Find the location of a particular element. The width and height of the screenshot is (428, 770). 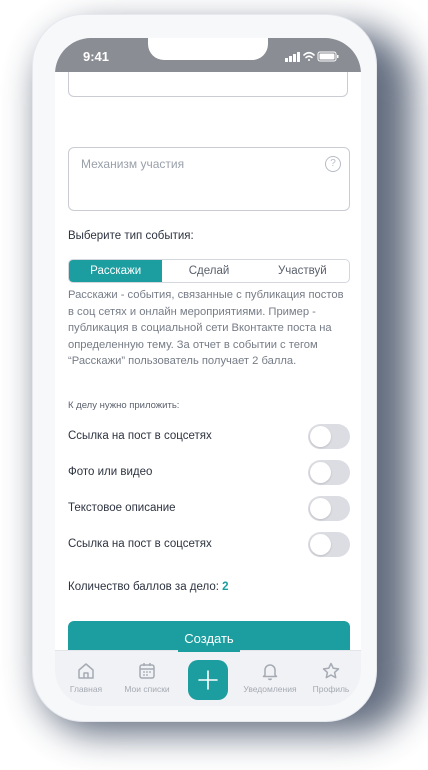

battery-icon is located at coordinates (328, 56).